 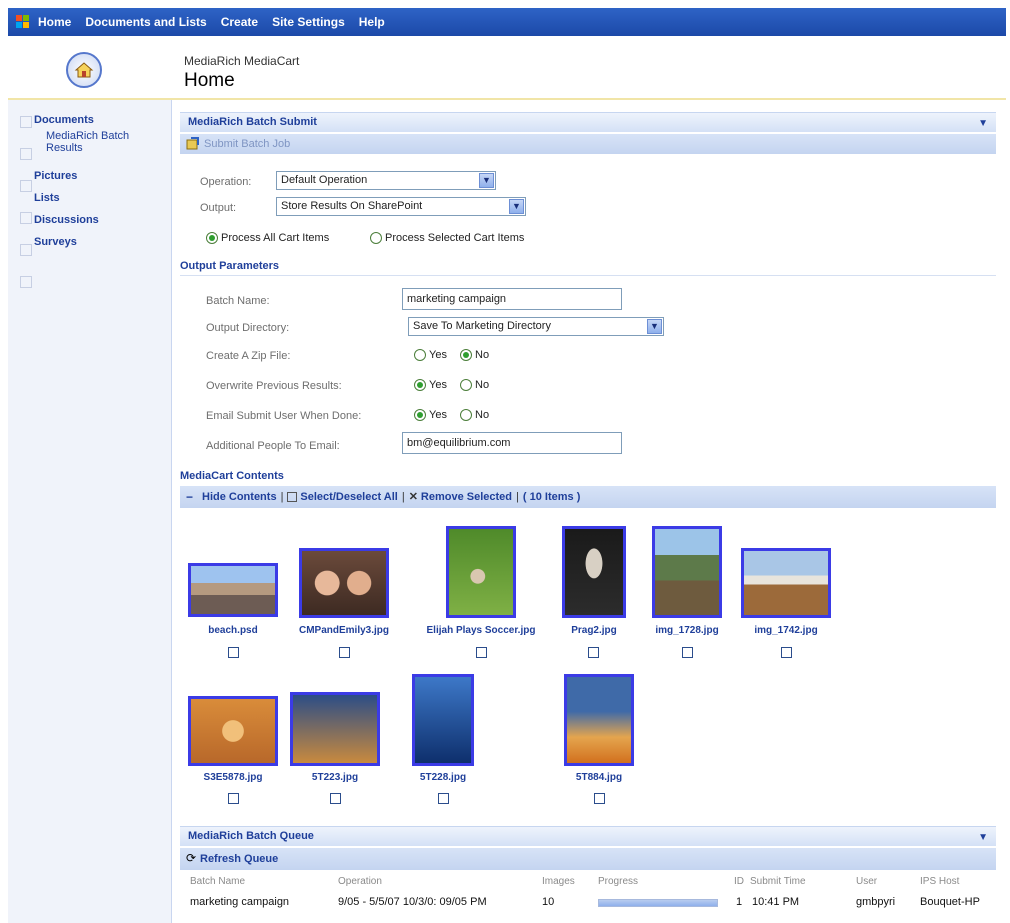 What do you see at coordinates (474, 355) in the screenshot?
I see `zip-no-radio: No` at bounding box center [474, 355].